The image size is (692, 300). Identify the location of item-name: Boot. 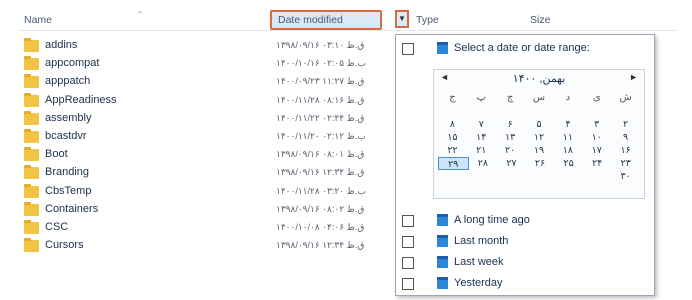
(56, 154).